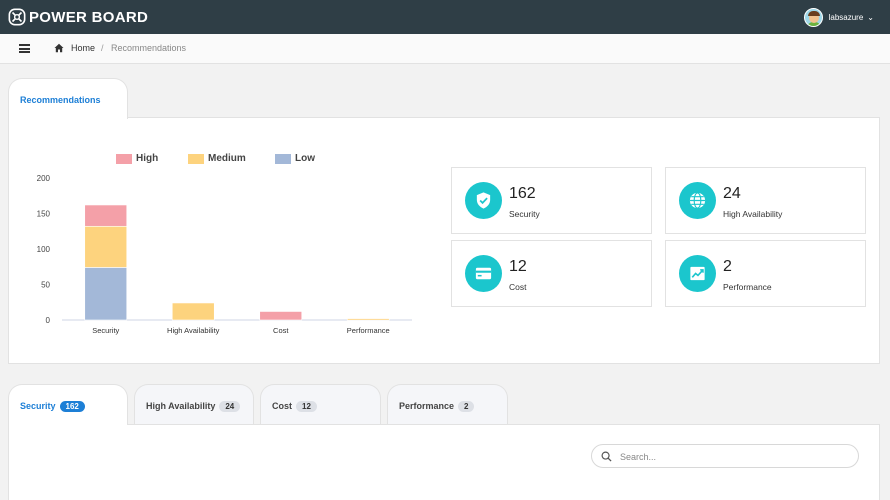 This screenshot has width=890, height=500. What do you see at coordinates (181, 406) in the screenshot?
I see `tab-label: High Availability` at bounding box center [181, 406].